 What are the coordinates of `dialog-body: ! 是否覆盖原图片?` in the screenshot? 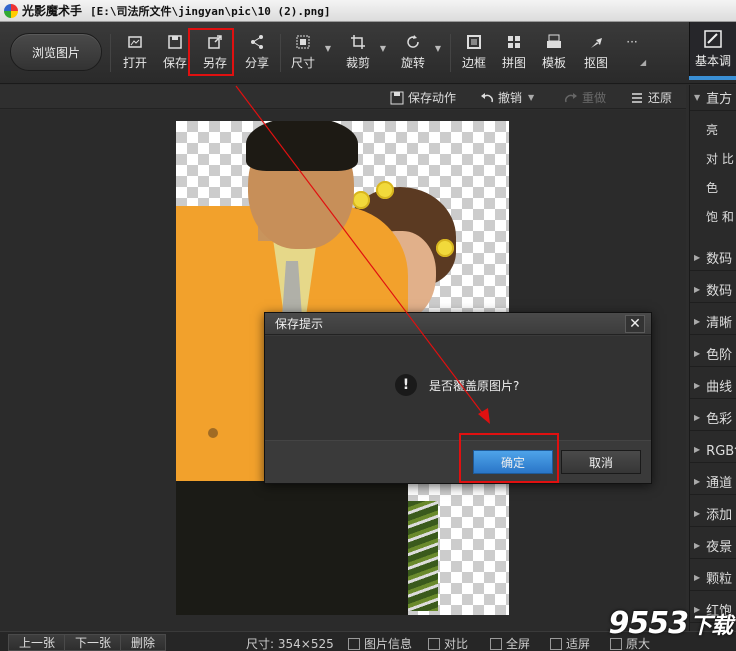 It's located at (458, 388).